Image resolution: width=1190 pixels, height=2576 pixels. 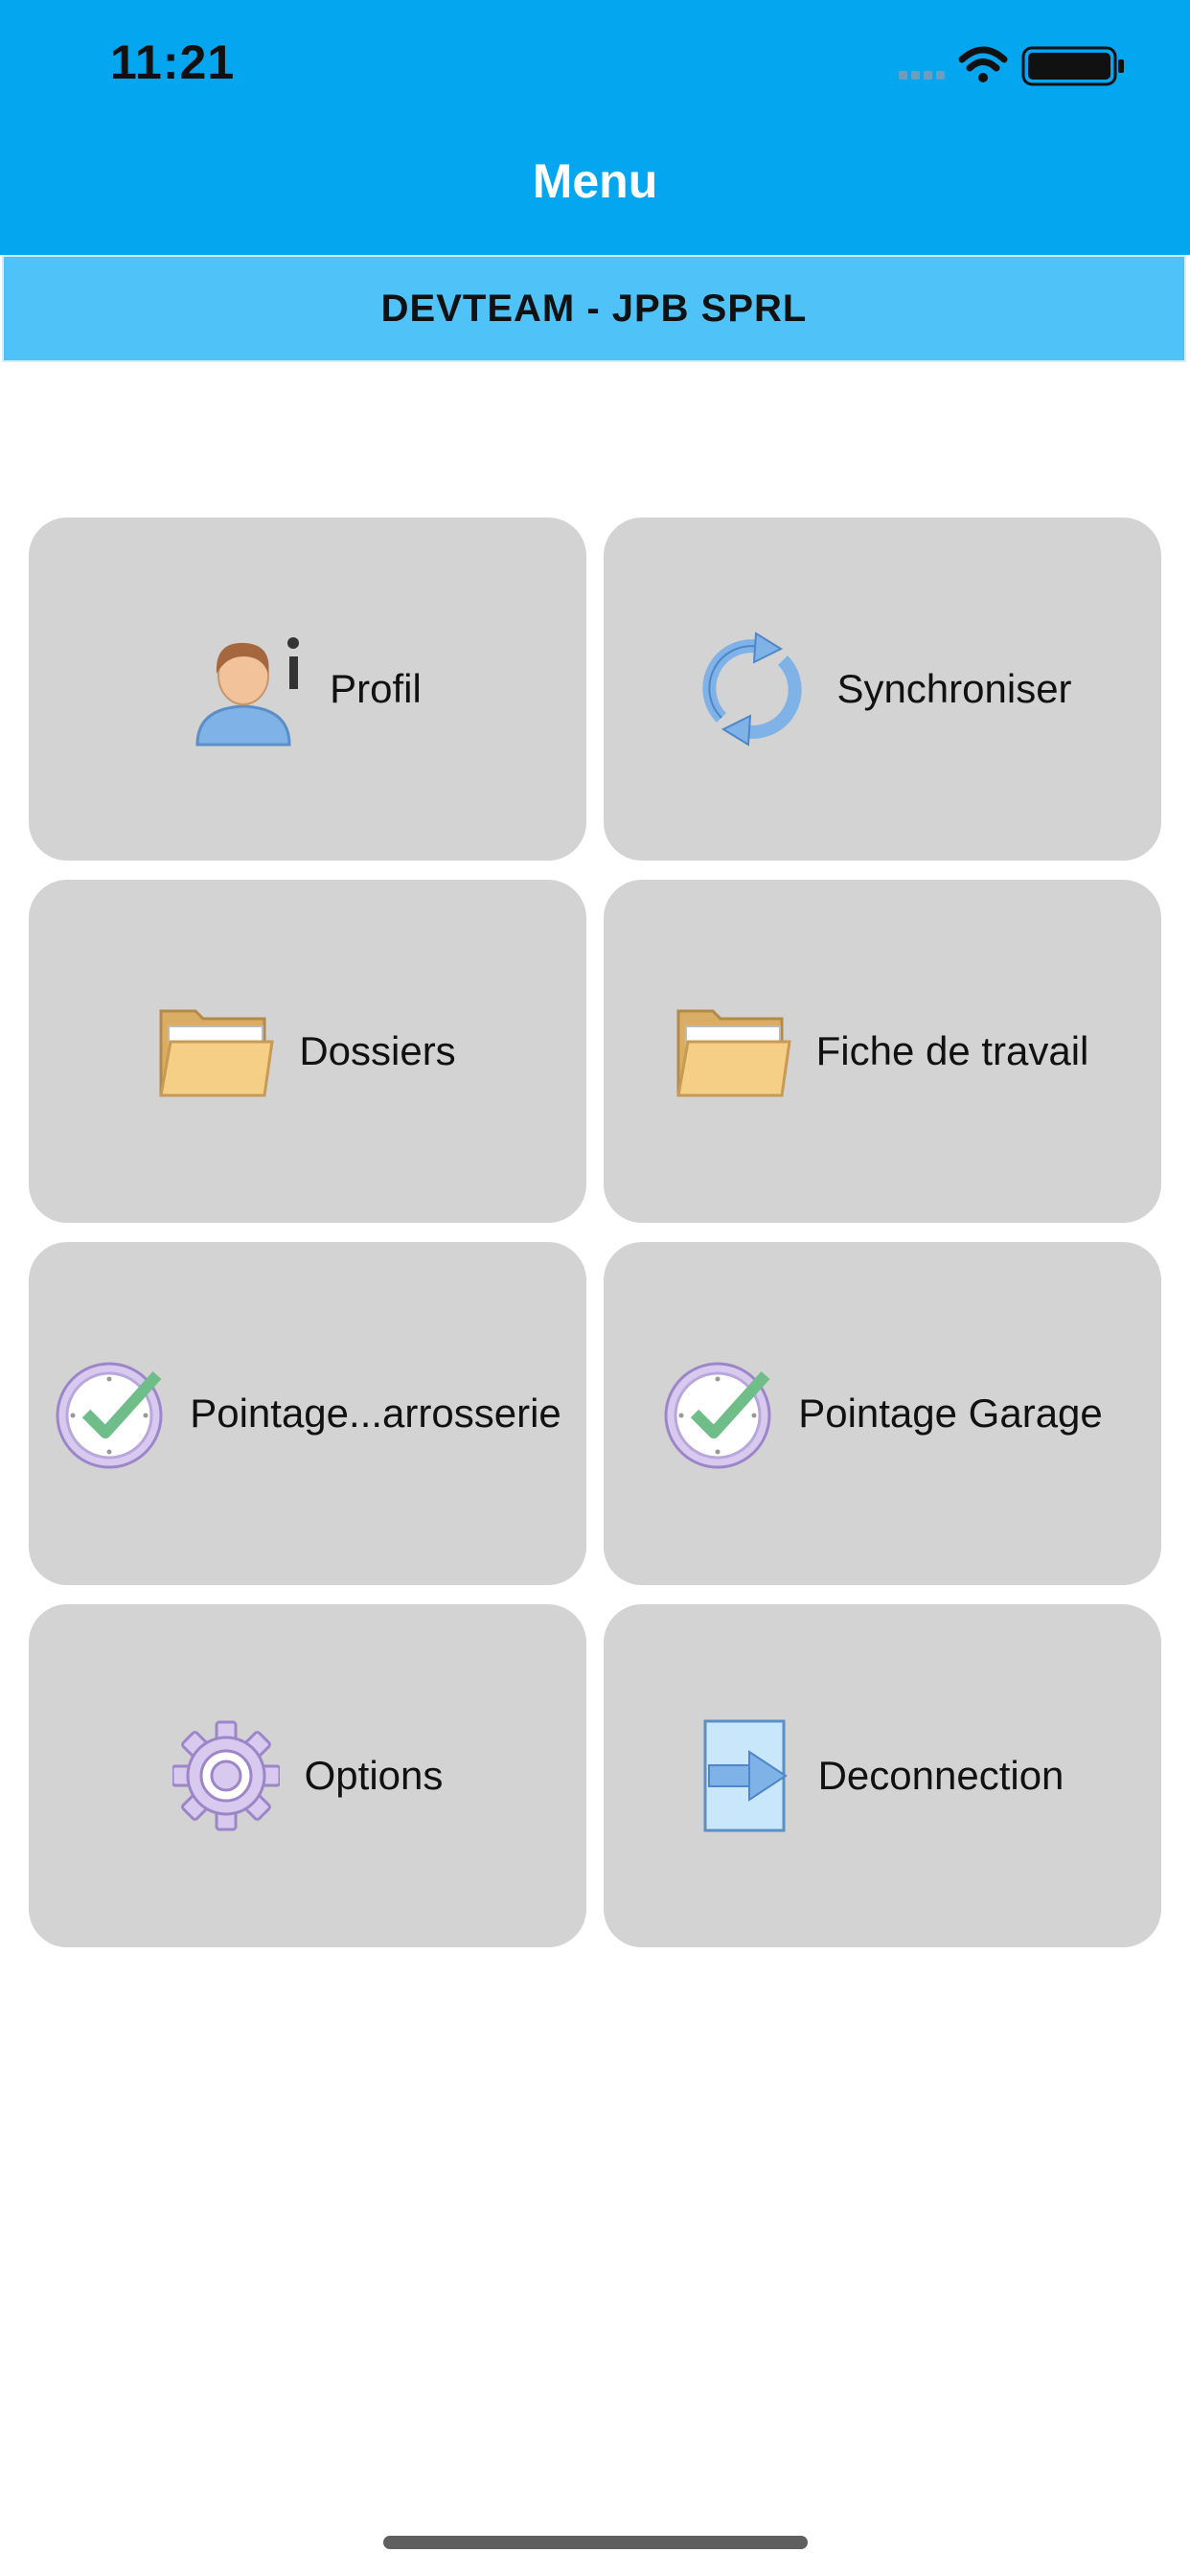 What do you see at coordinates (595, 127) in the screenshot?
I see `navigation-bar: 11:21 Menu` at bounding box center [595, 127].